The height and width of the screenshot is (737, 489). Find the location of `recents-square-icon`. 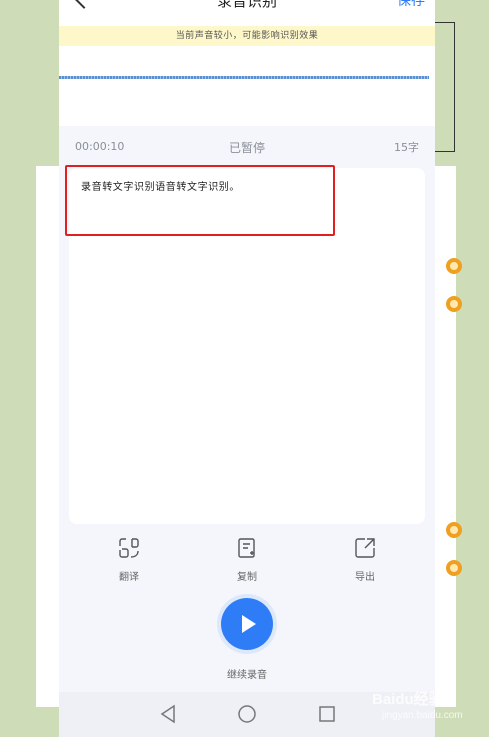

recents-square-icon is located at coordinates (327, 714).